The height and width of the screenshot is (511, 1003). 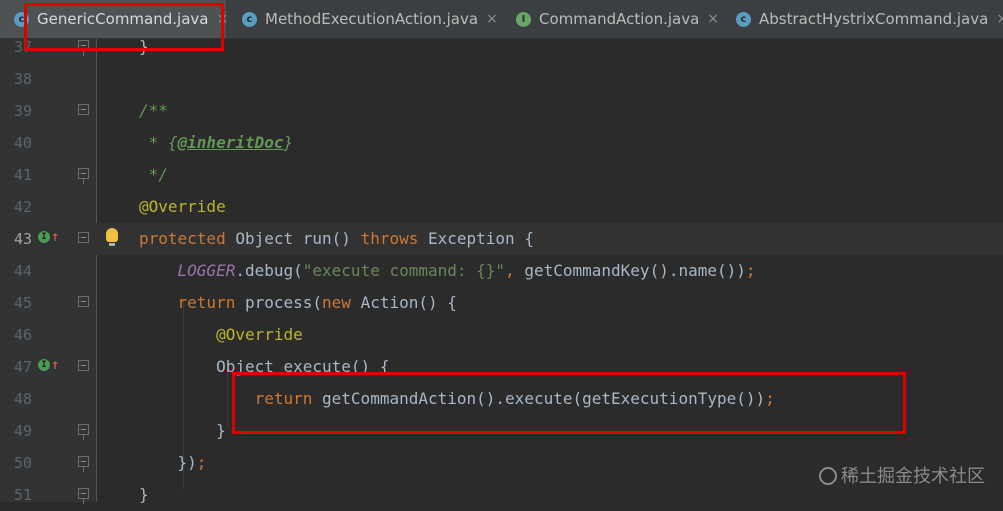 I want to click on watermark-logo-icon, so click(x=828, y=476).